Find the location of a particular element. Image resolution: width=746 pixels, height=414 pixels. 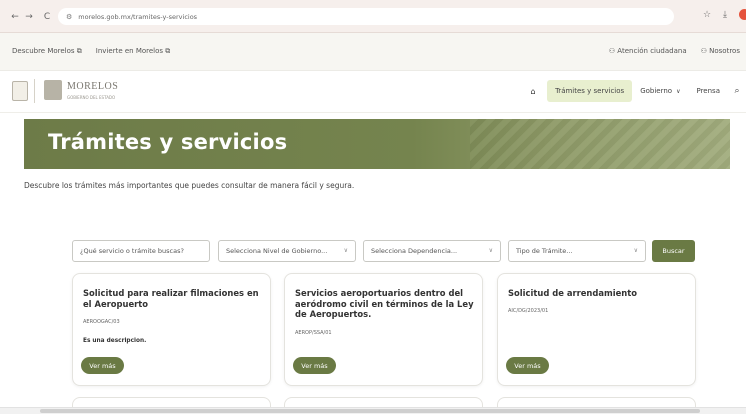

page-title: Trámites y servicios is located at coordinates (168, 142).